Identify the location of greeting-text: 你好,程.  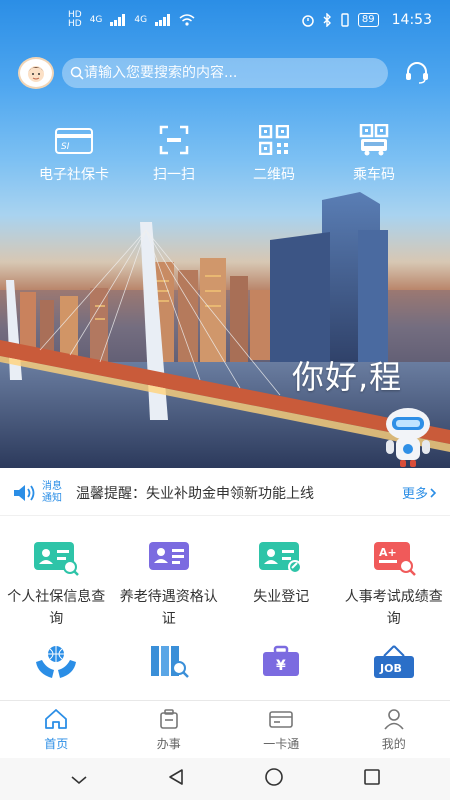
(347, 377).